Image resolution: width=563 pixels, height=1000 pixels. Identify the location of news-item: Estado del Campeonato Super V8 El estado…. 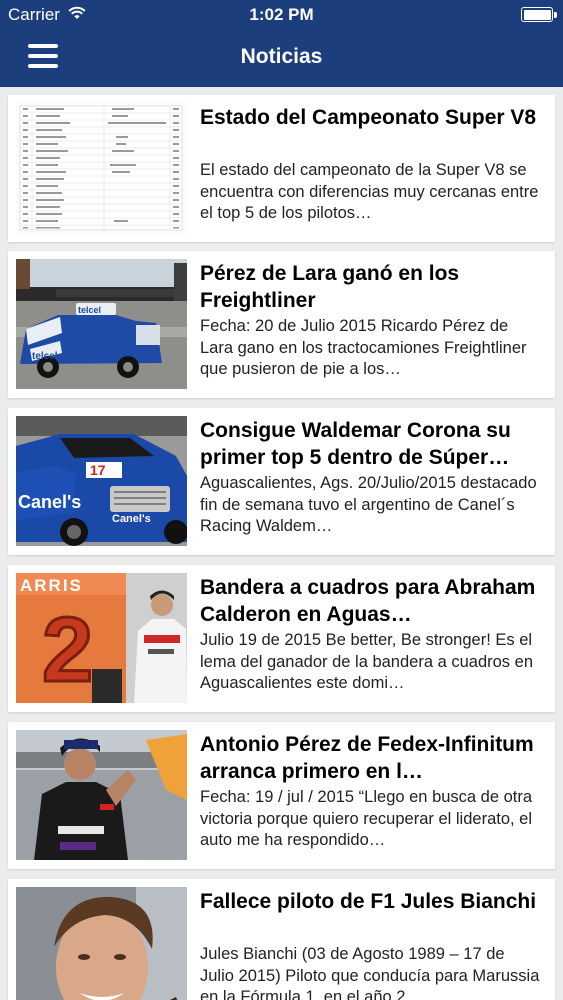
(281, 168).